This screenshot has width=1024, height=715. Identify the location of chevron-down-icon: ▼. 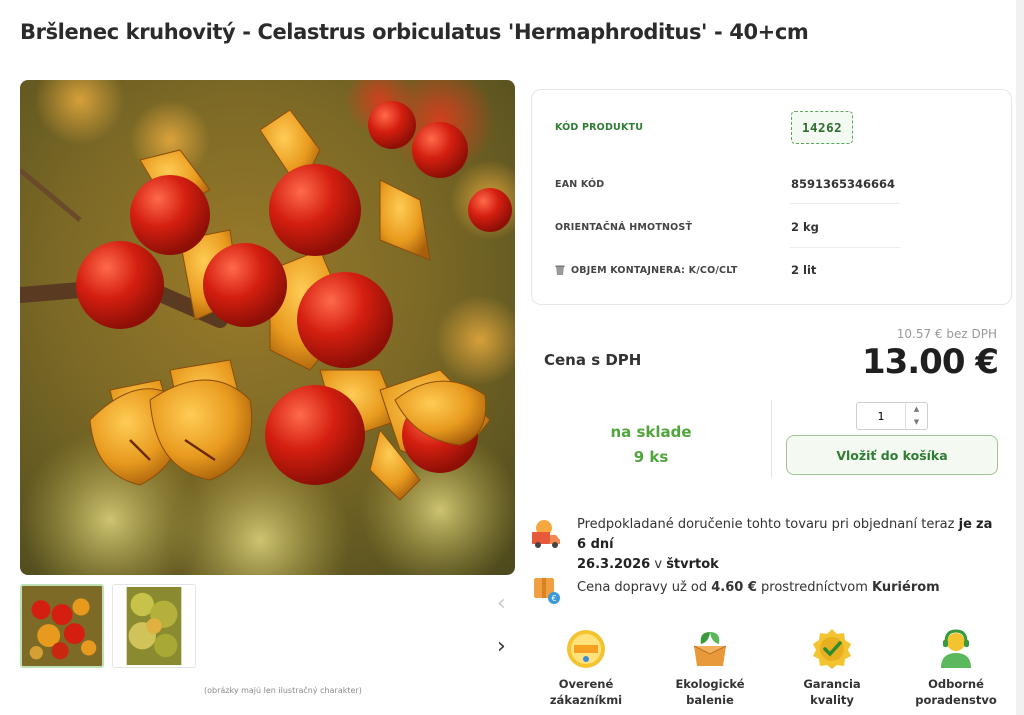
(916, 422).